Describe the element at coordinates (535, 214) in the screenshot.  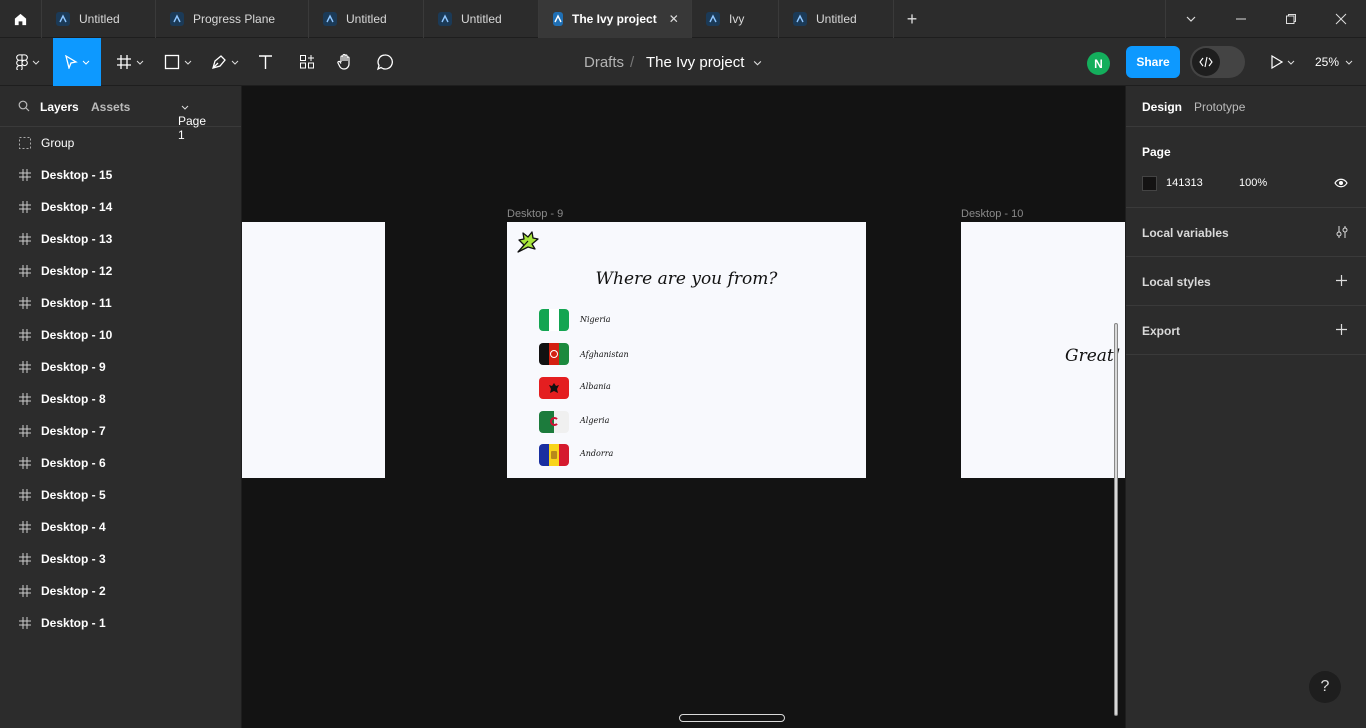
I see `frame-label-desktop-9: Desktop - 9` at that location.